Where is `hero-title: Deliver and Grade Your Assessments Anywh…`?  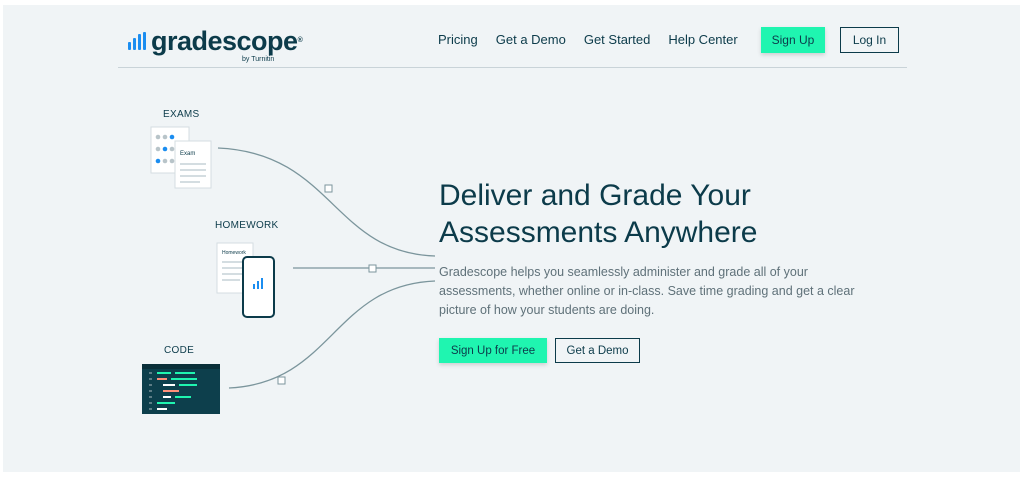 hero-title: Deliver and Grade Your Assessments Anywh… is located at coordinates (598, 214).